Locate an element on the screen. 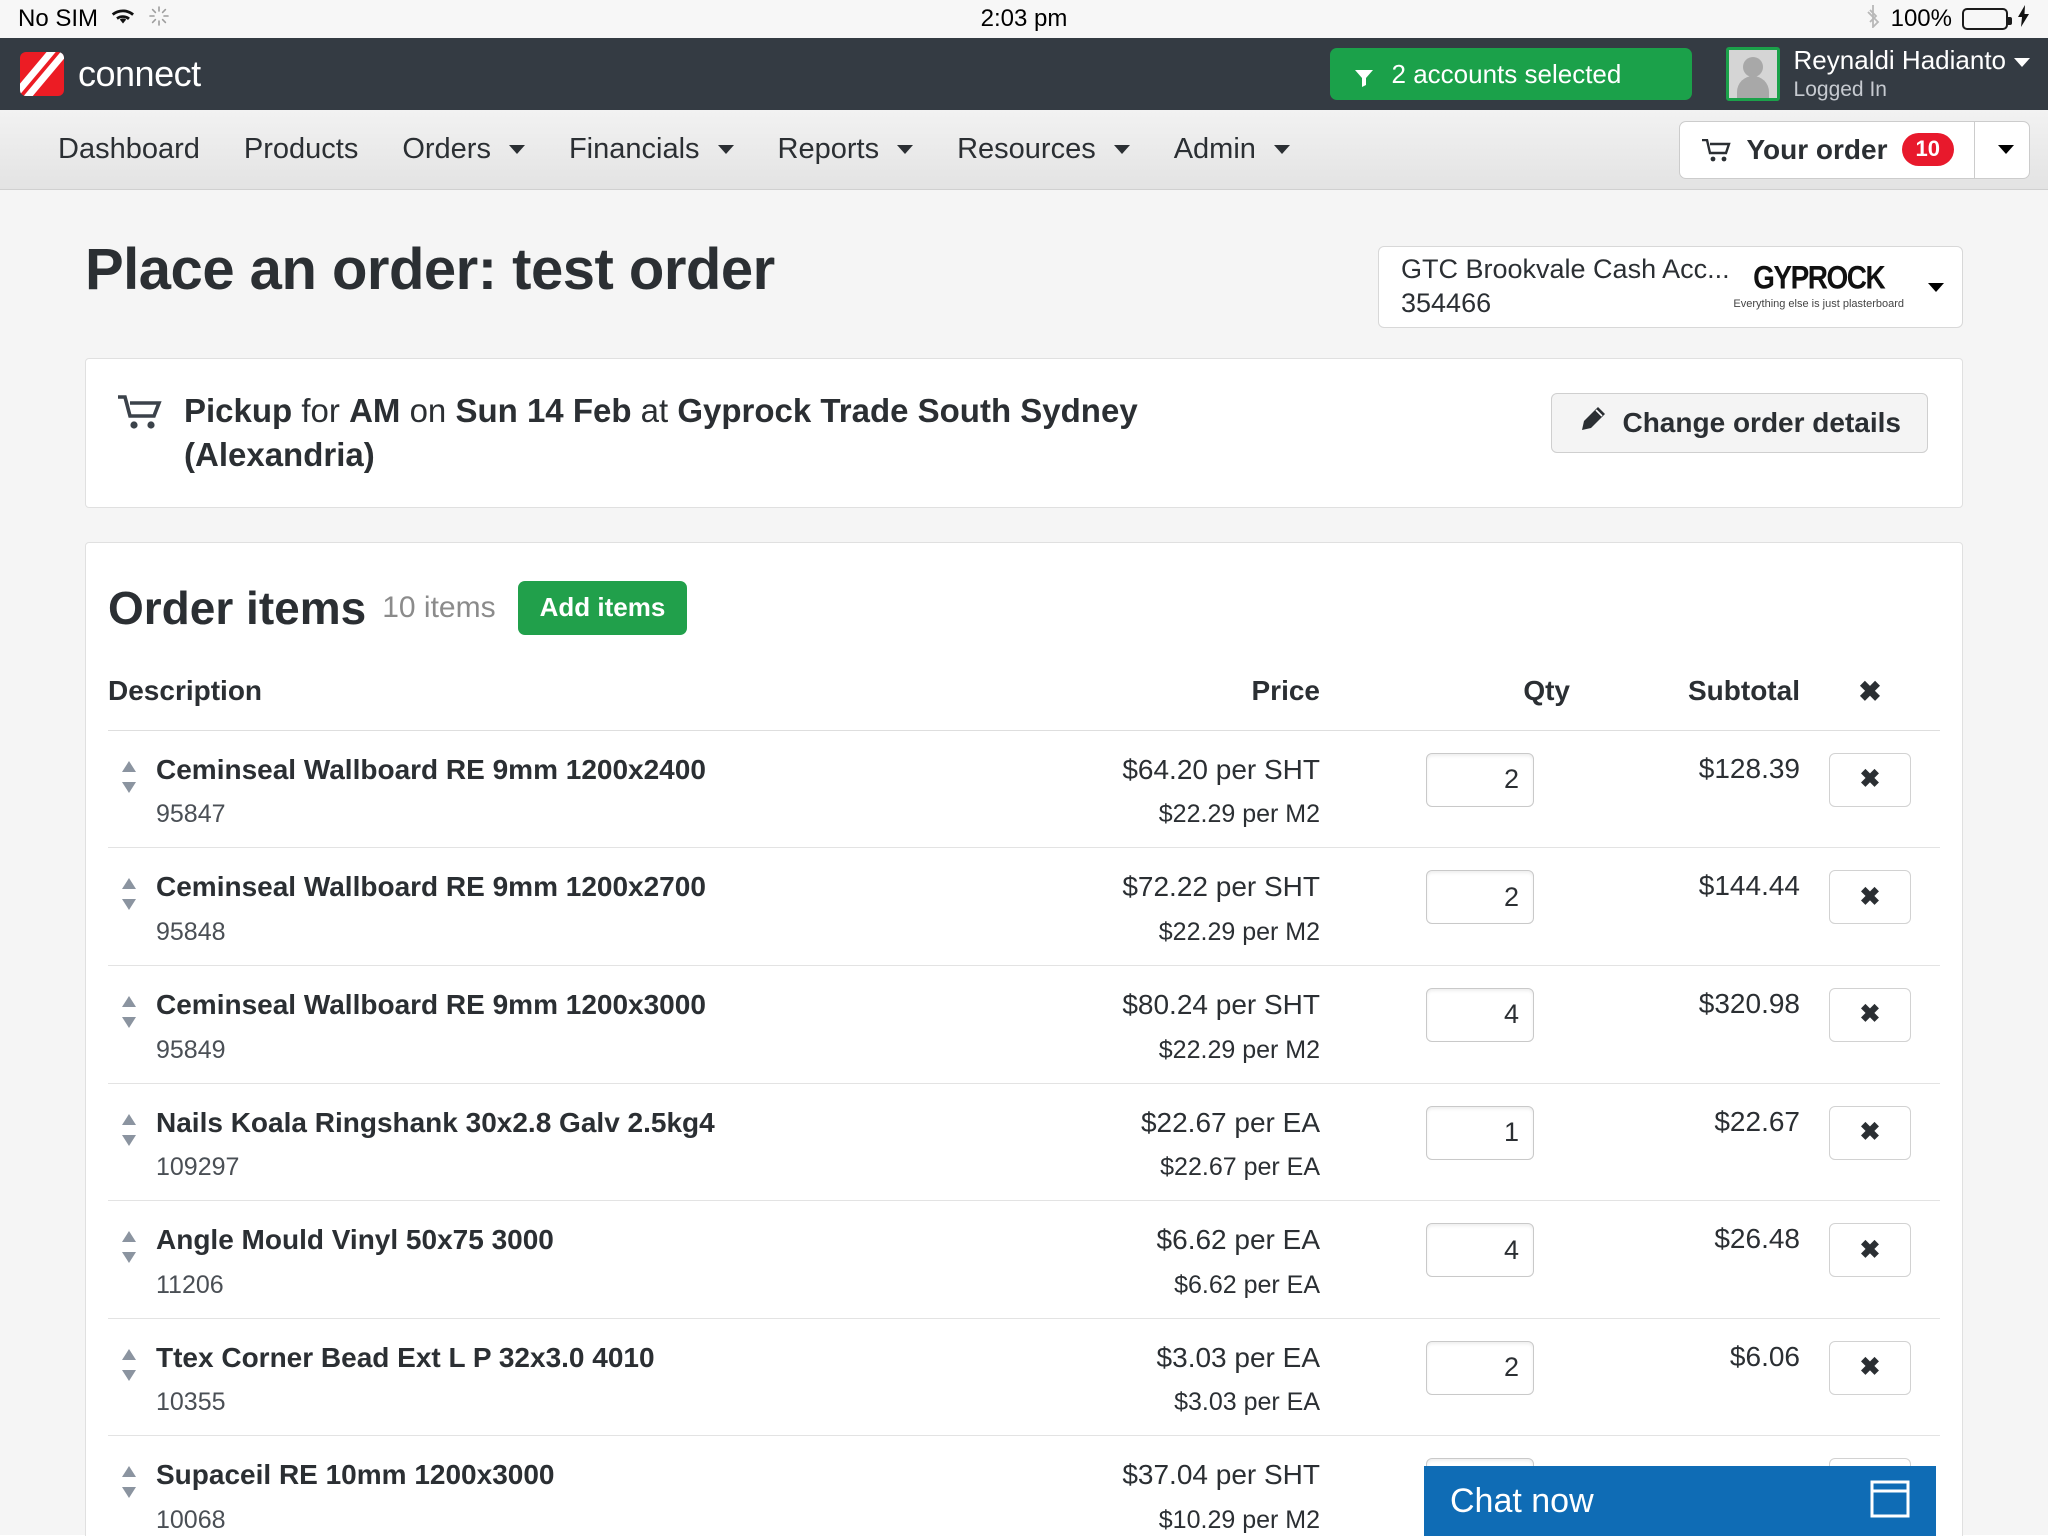 The image size is (2048, 1536). item-price: $80.24 per SHT is located at coordinates (1221, 1004).